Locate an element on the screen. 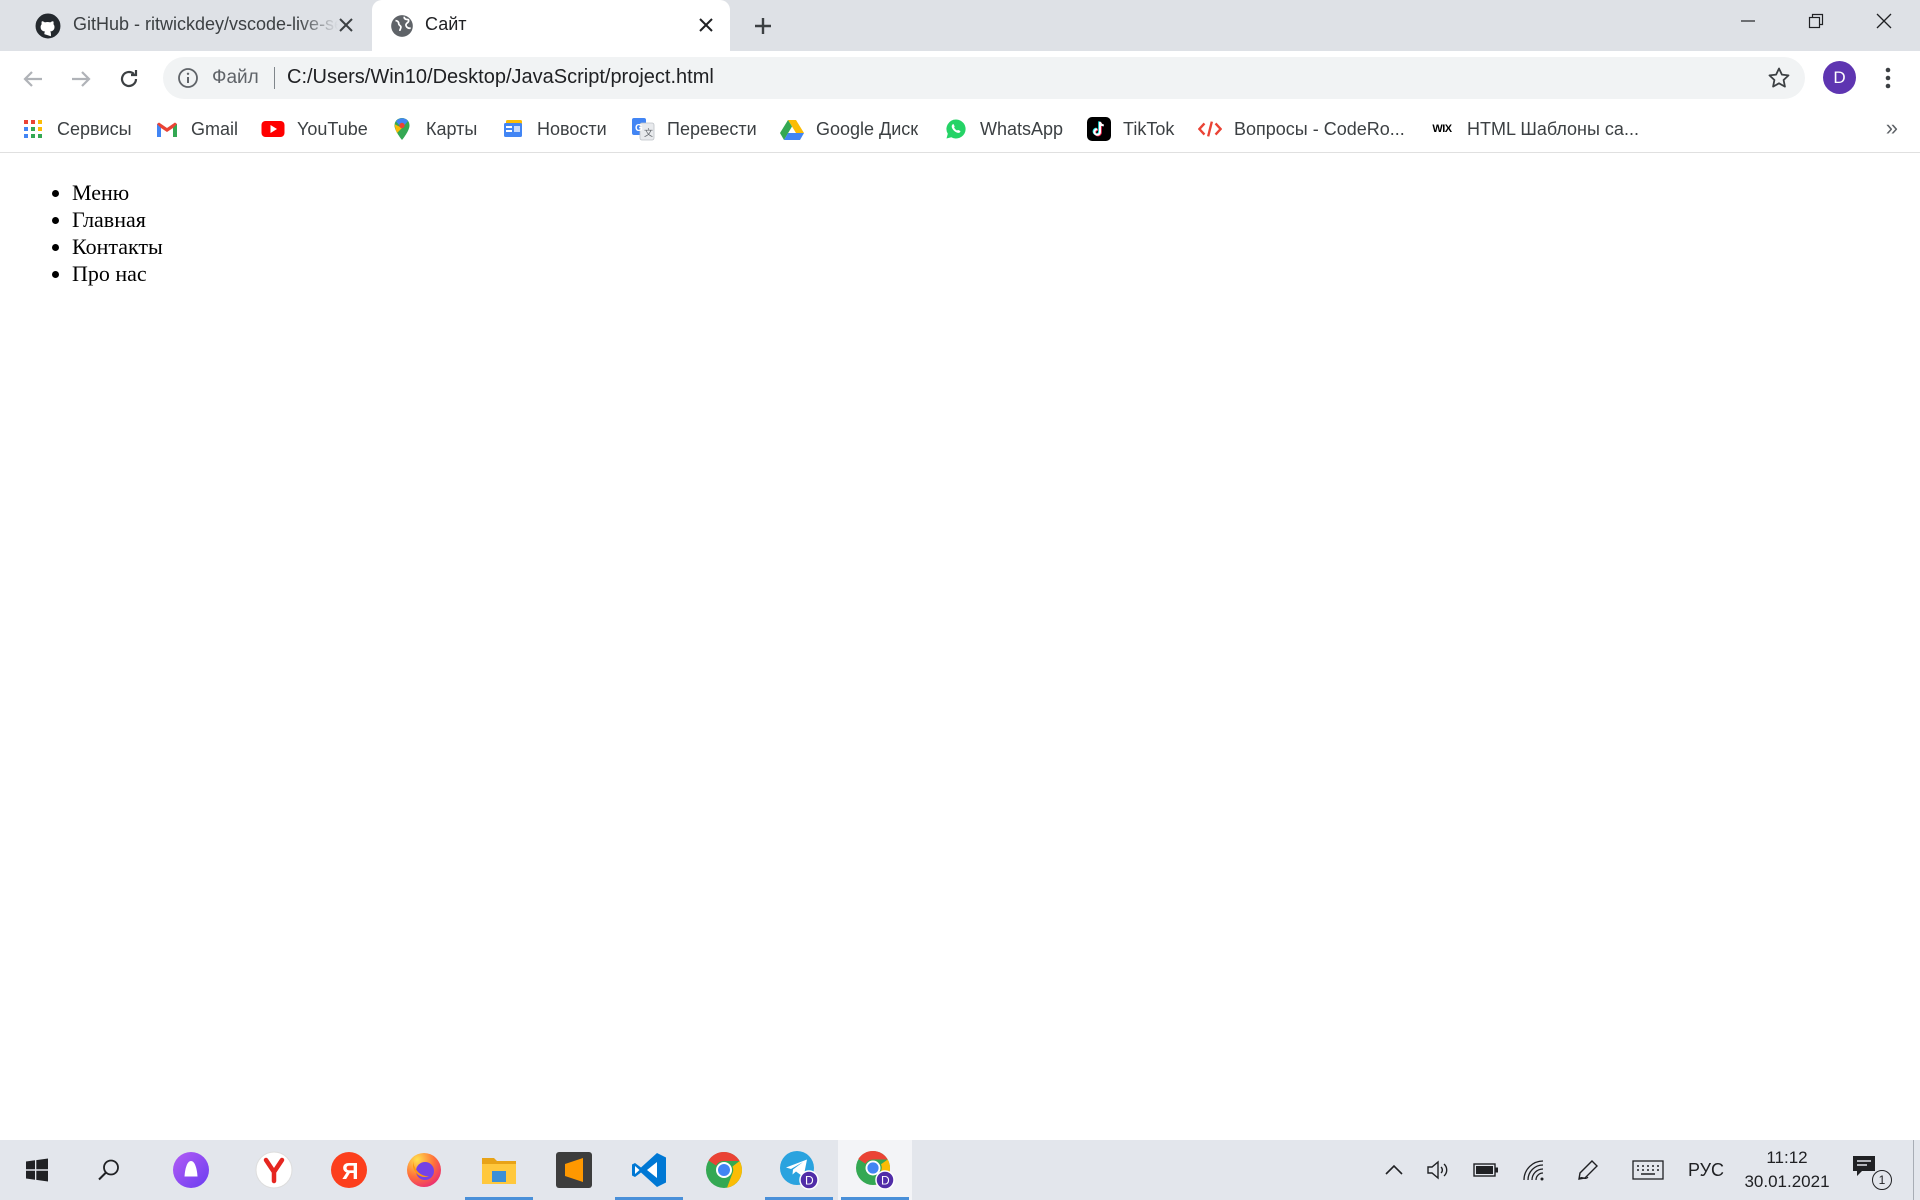 The image size is (1920, 1200). bookmark-label: YouTube is located at coordinates (332, 128).